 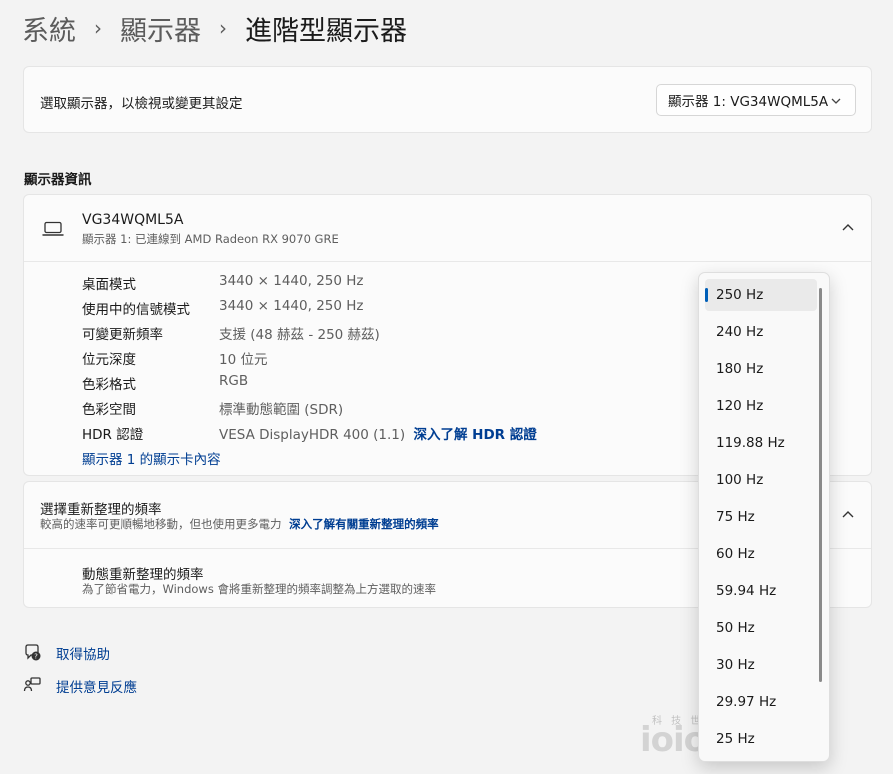 I want to click on refresh-rate-option: 59.94 Hz, so click(x=761, y=591).